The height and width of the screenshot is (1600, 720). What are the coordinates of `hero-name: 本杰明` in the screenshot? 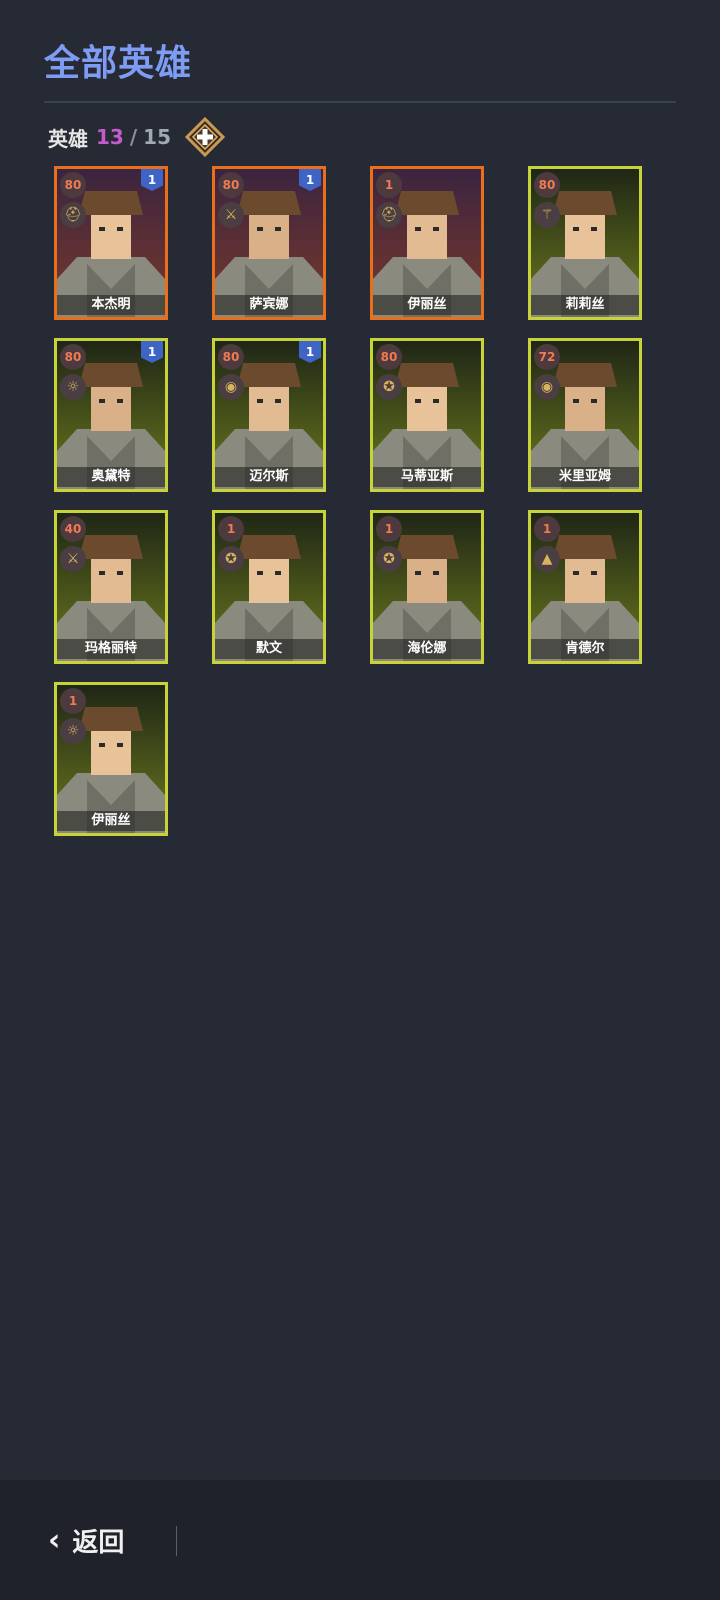 It's located at (111, 305).